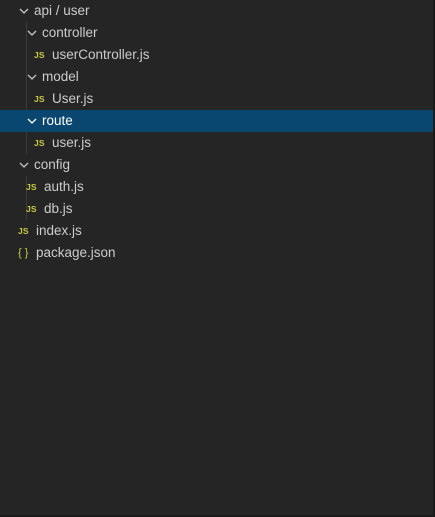  I want to click on tree-folder-controller: controller, so click(216, 33).